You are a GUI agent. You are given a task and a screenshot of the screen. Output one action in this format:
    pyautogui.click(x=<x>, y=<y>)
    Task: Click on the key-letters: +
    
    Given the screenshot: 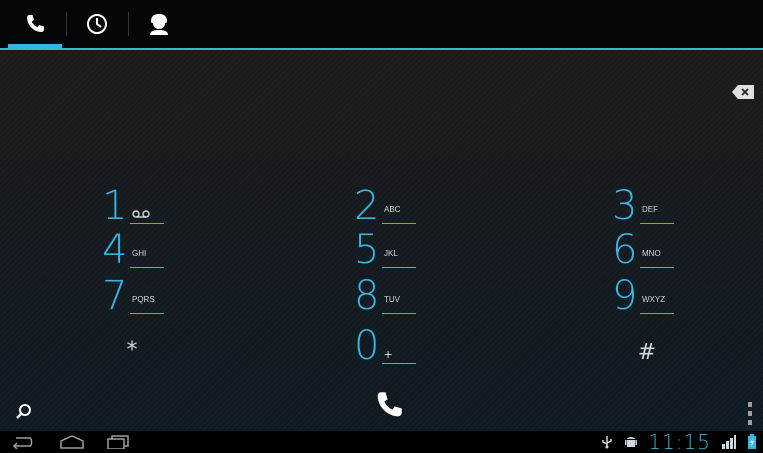 What is the action you would take?
    pyautogui.click(x=388, y=354)
    